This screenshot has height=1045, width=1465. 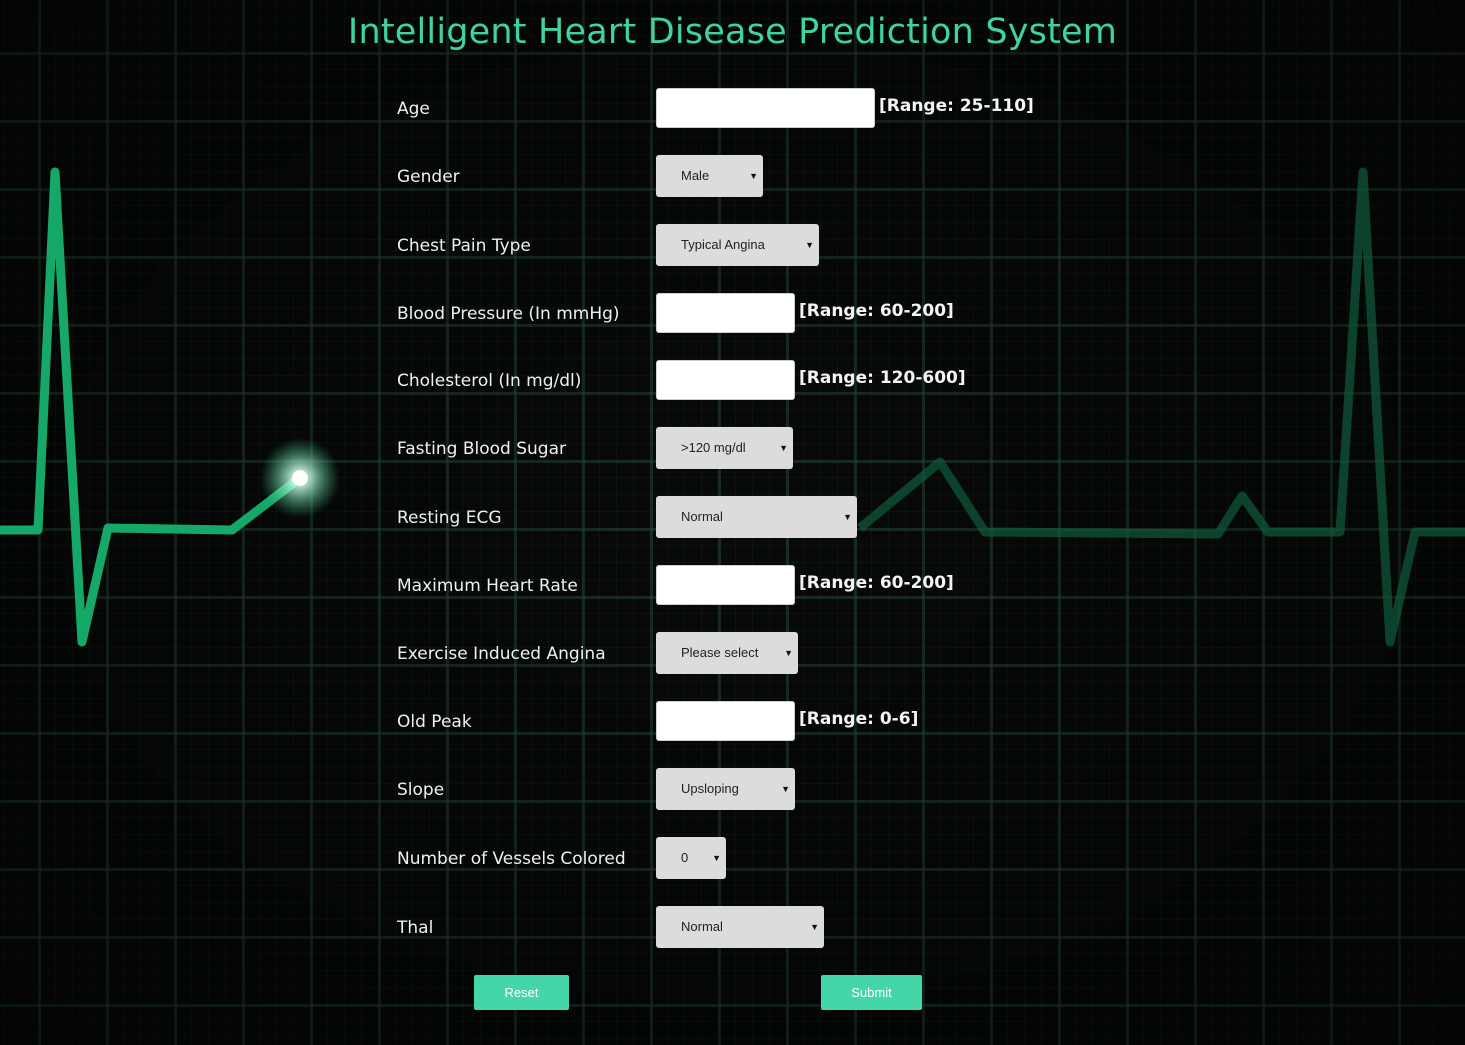 I want to click on exercise-angina-select: Please select ▼, so click(x=727, y=653).